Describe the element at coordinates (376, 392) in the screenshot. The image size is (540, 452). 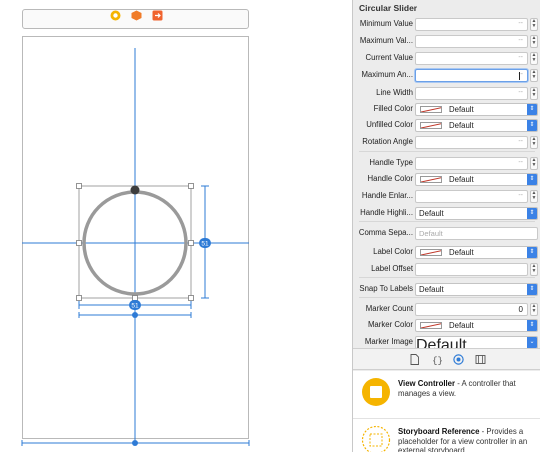
I see `view-controller-icon` at that location.